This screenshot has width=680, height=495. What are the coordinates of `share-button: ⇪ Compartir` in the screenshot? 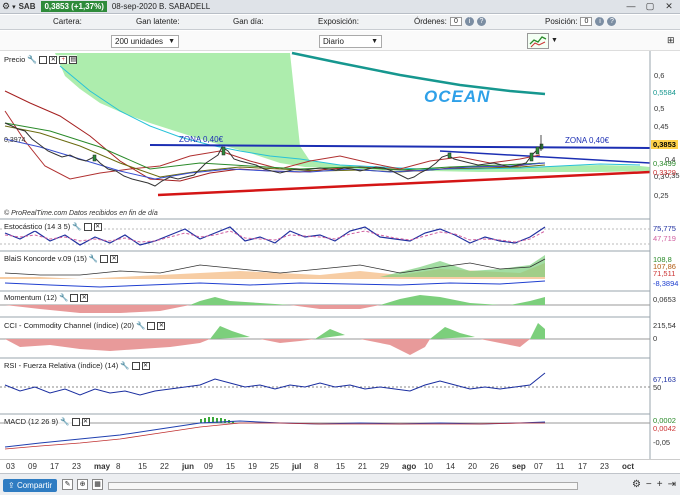 It's located at (30, 485).